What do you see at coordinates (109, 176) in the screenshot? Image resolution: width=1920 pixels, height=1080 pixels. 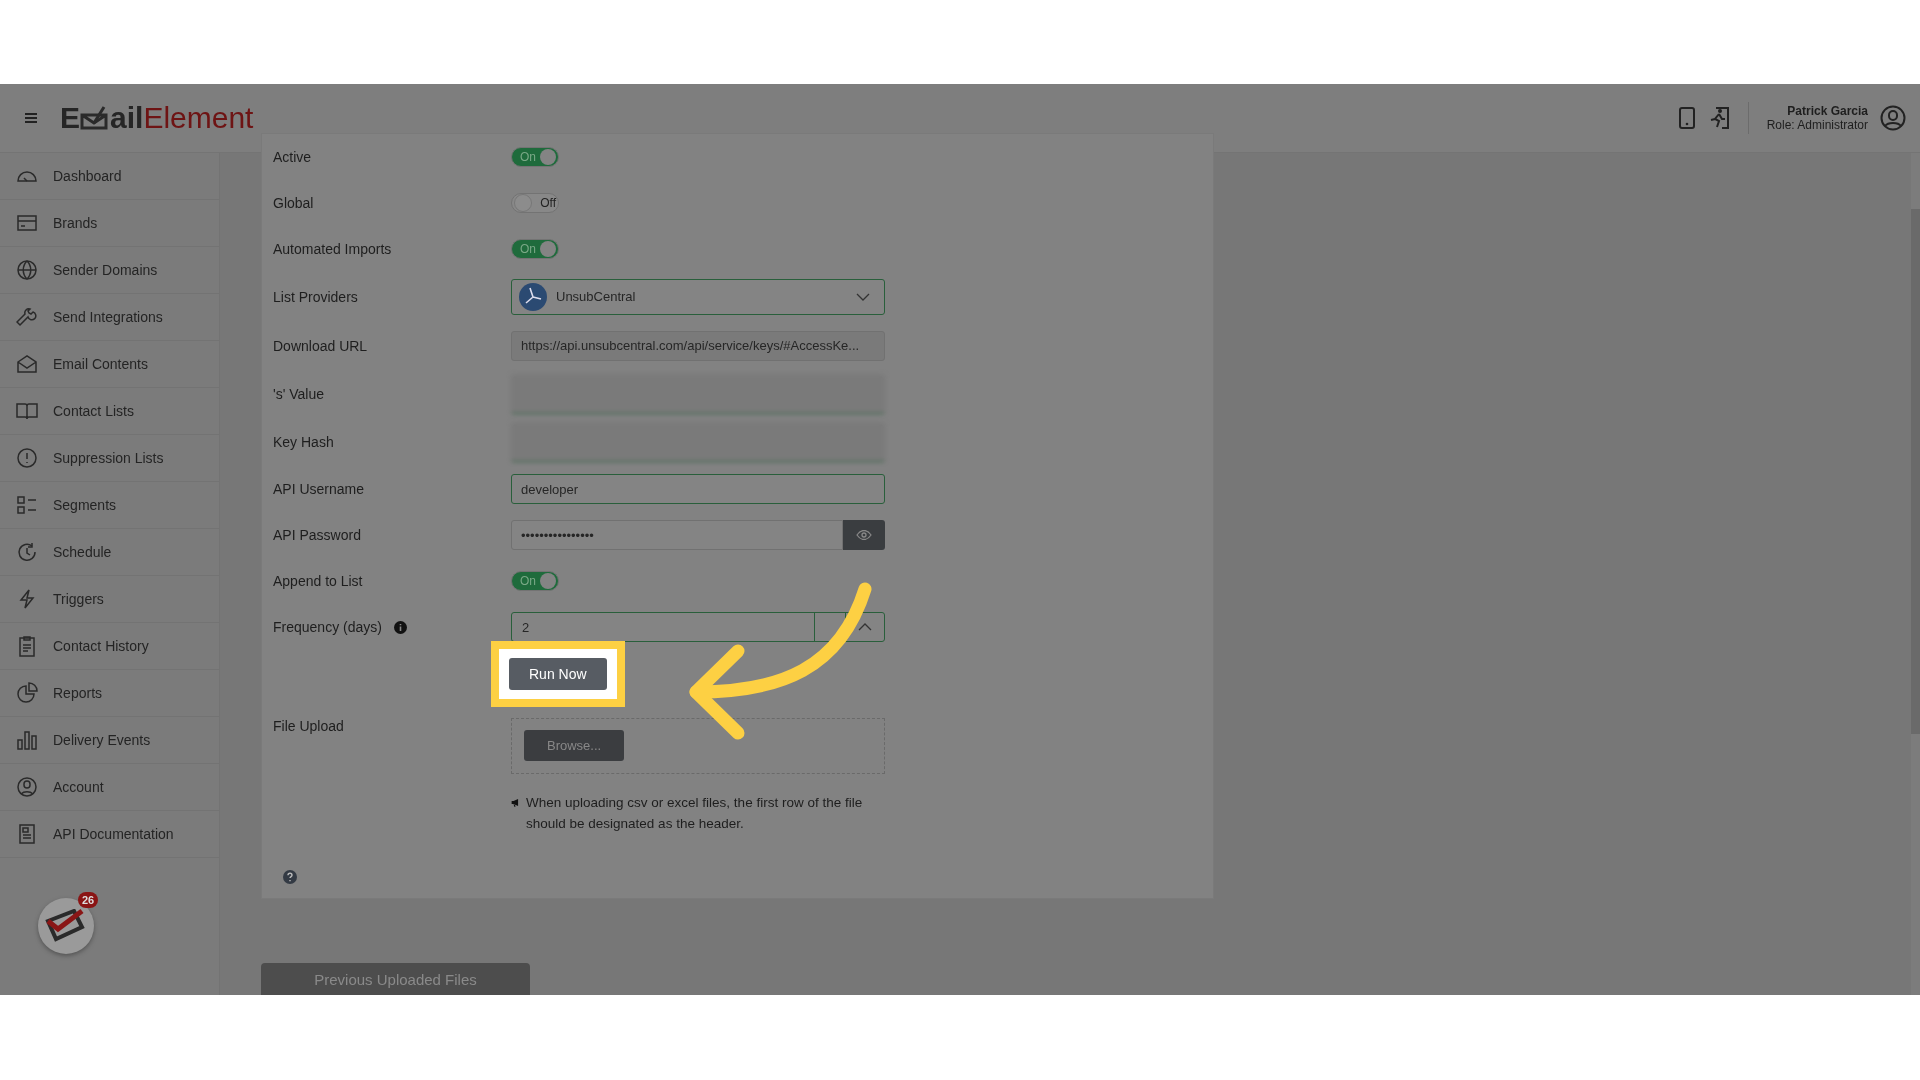 I see `sidebar-item: Dashboard` at bounding box center [109, 176].